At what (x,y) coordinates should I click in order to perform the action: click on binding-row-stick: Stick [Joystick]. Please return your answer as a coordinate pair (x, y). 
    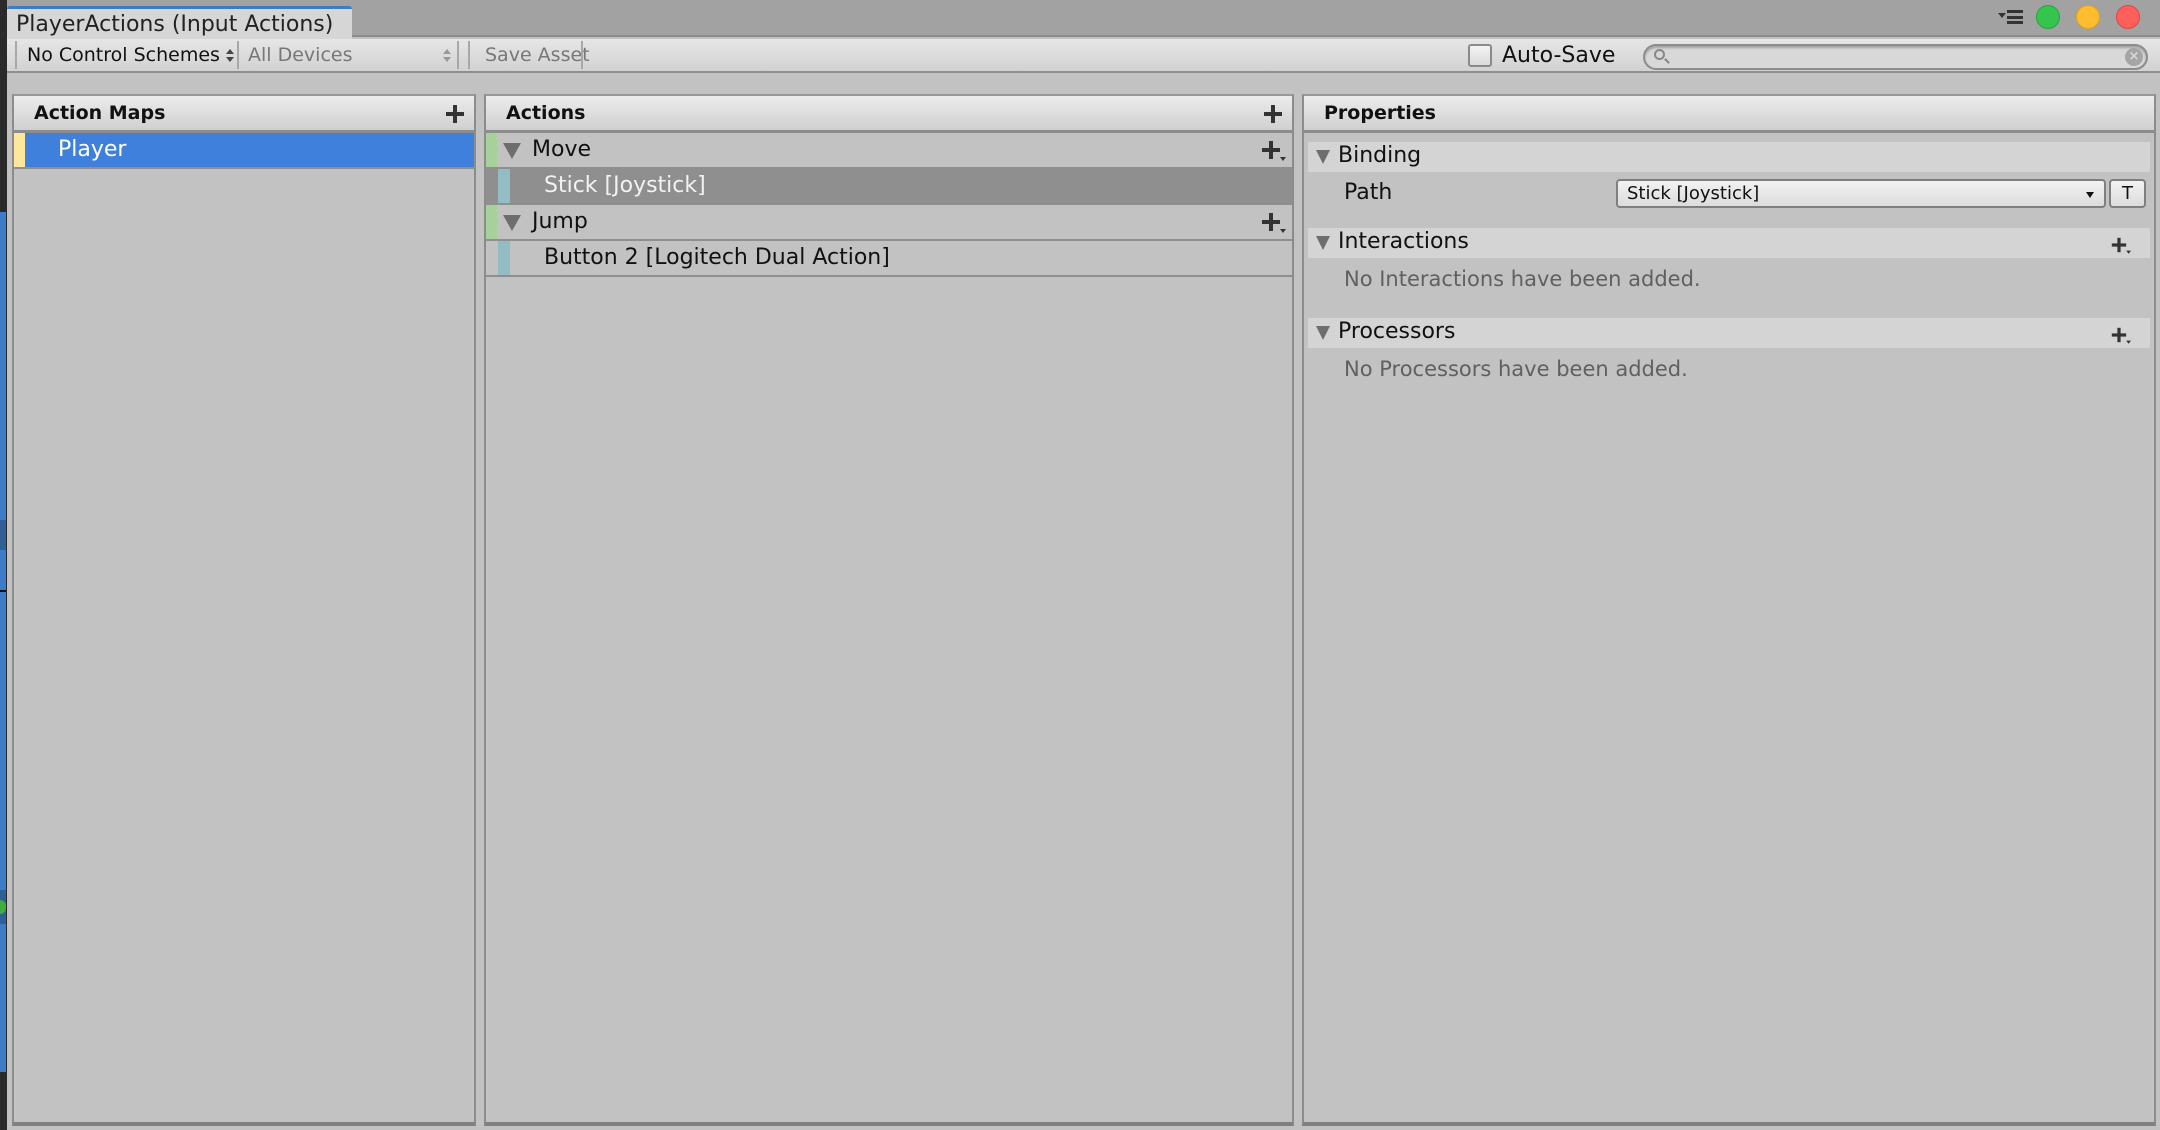
    Looking at the image, I should click on (889, 187).